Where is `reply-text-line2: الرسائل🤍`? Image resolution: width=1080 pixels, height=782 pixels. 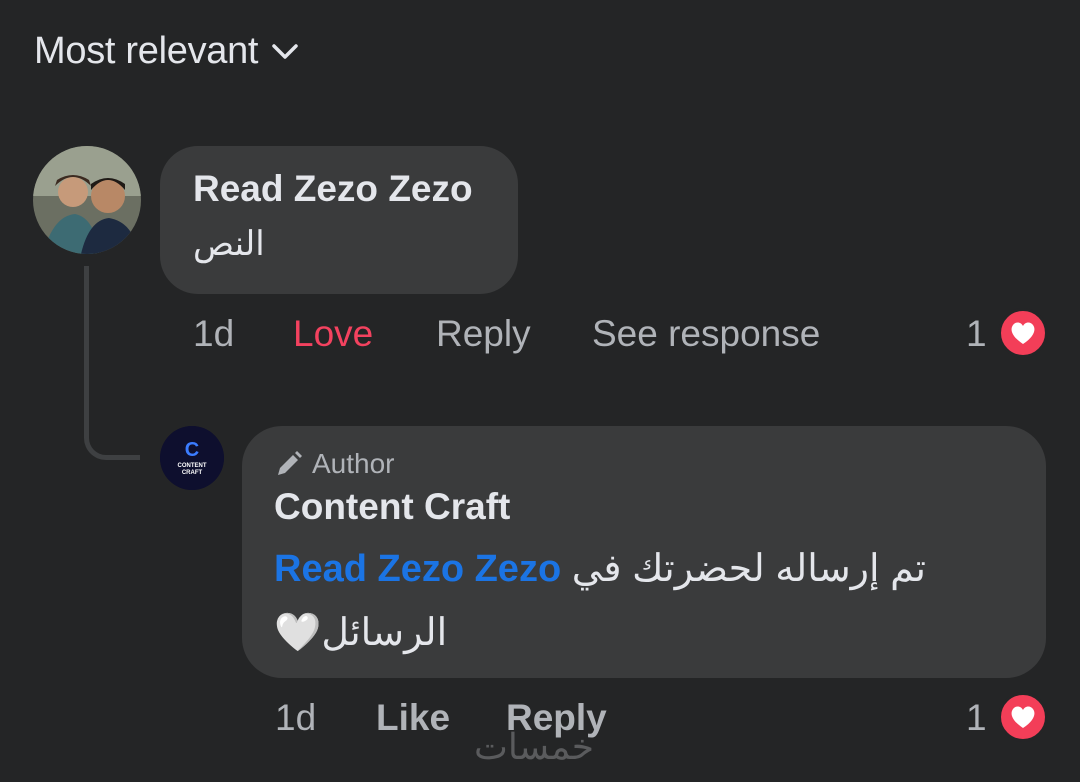
reply-text-line2: الرسائل🤍 is located at coordinates (361, 633).